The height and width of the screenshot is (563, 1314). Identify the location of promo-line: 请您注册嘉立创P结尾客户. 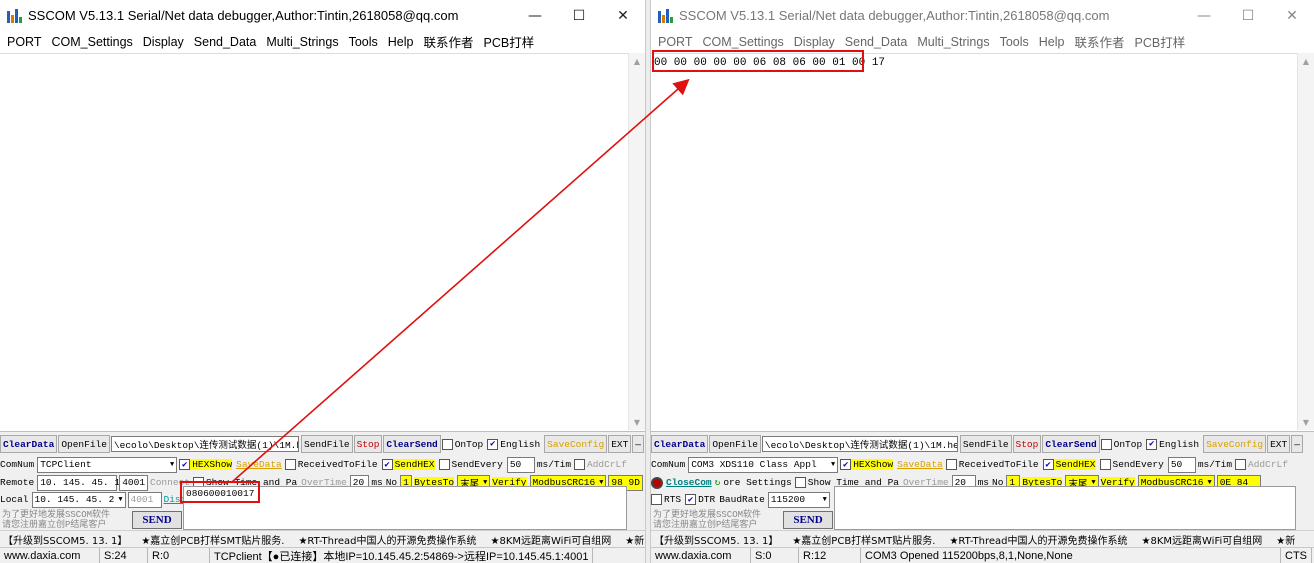
(54, 525).